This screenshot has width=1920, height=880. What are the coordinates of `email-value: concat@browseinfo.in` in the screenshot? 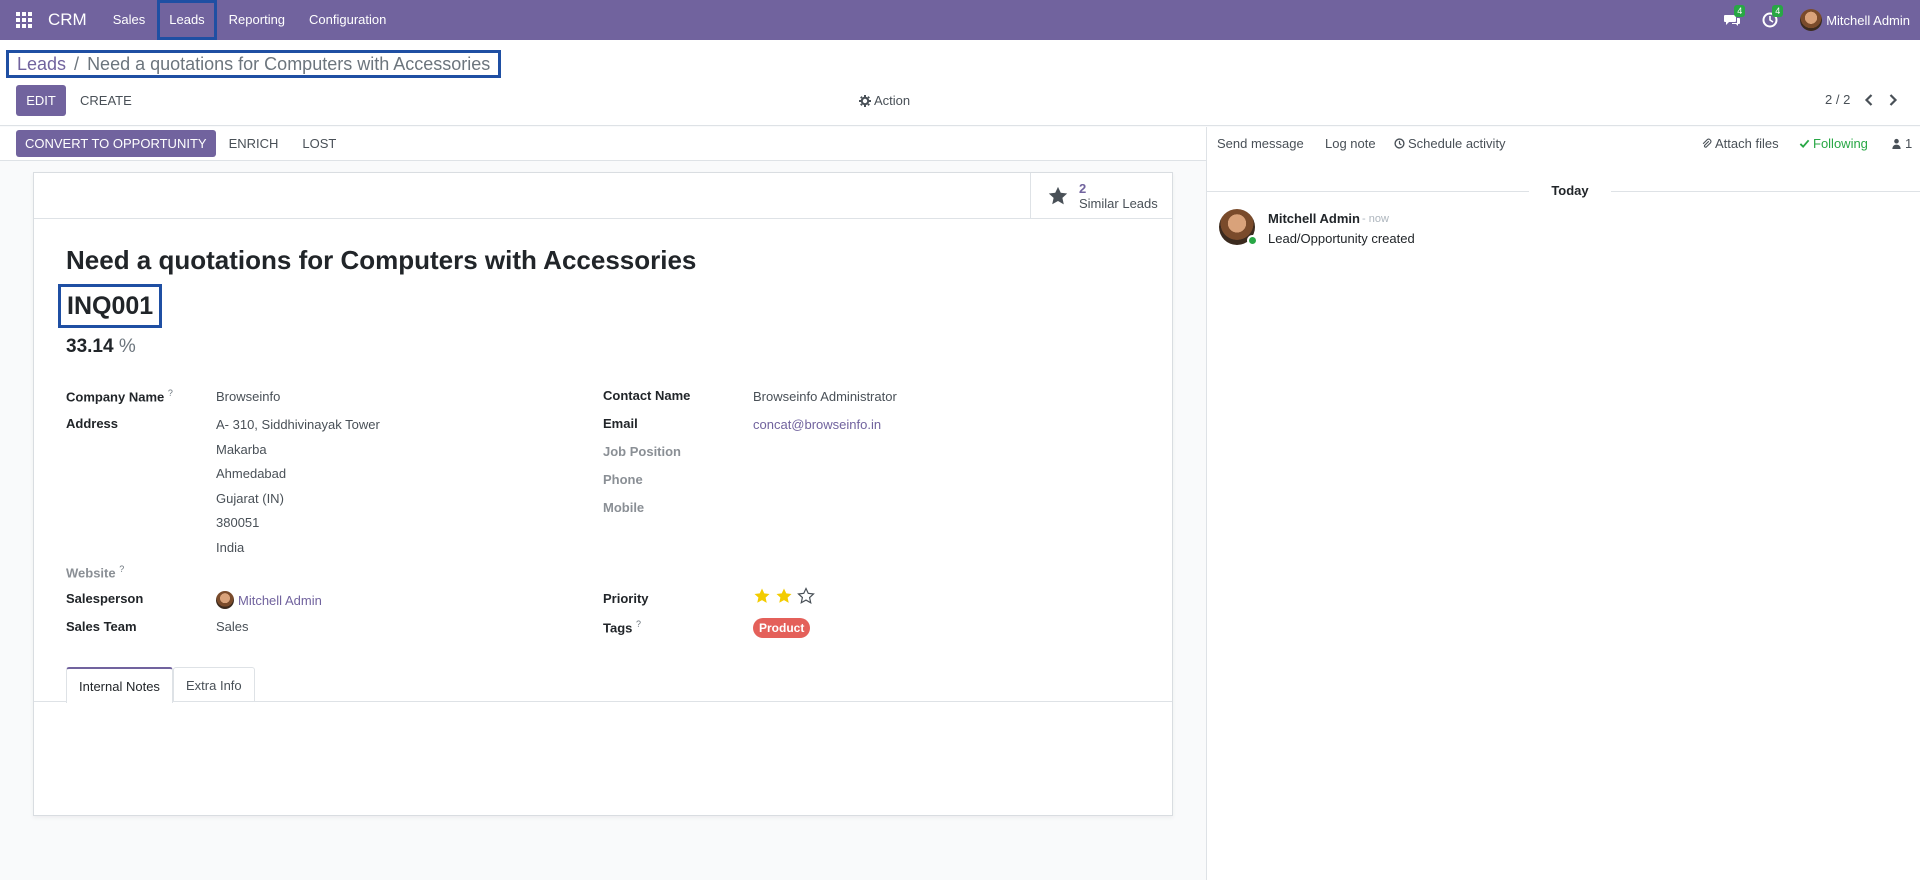 It's located at (817, 424).